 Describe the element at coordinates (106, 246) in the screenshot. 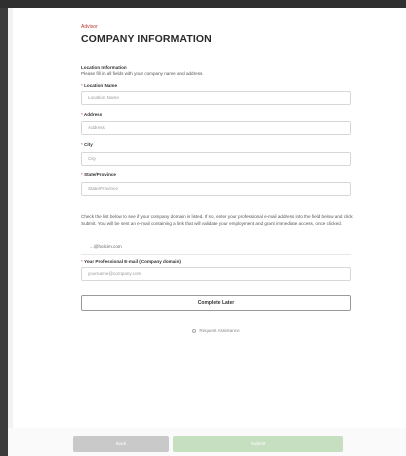

I see `domain-text: ...@holcim.com` at that location.